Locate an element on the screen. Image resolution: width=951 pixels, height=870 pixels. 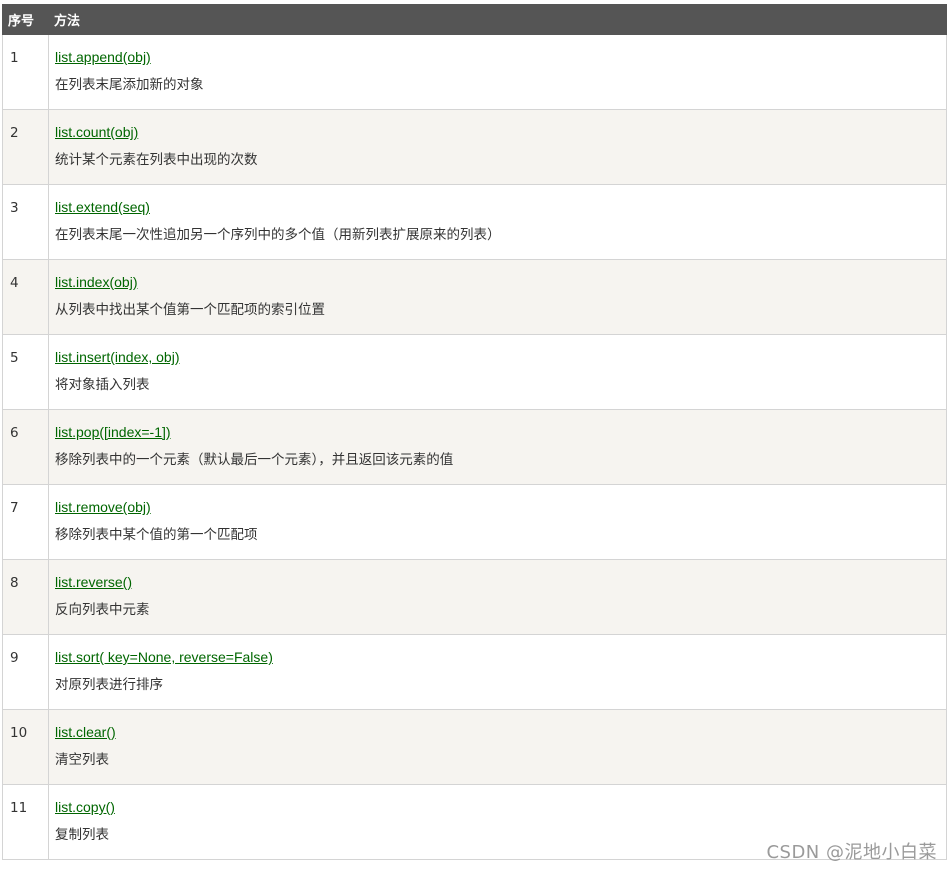
row-number: 2 is located at coordinates (25, 147).